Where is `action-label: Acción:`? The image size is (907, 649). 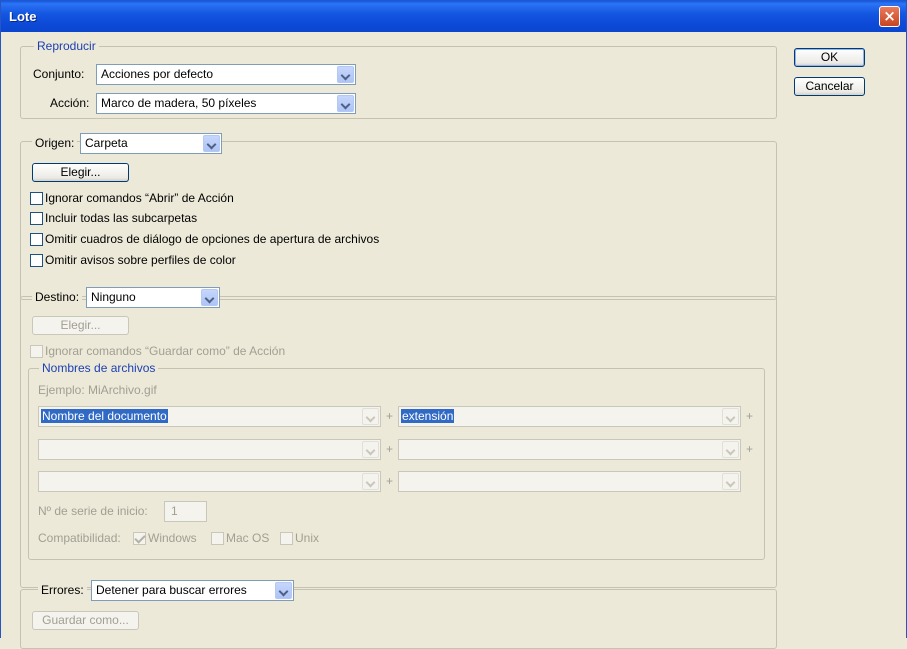
action-label: Acción: is located at coordinates (70, 103).